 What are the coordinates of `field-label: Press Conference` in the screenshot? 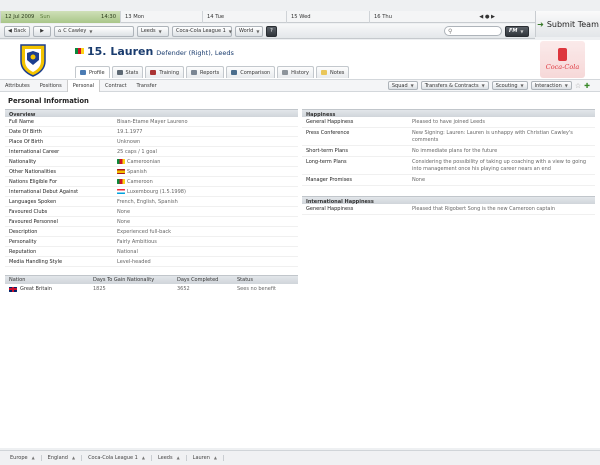 It's located at (328, 132).